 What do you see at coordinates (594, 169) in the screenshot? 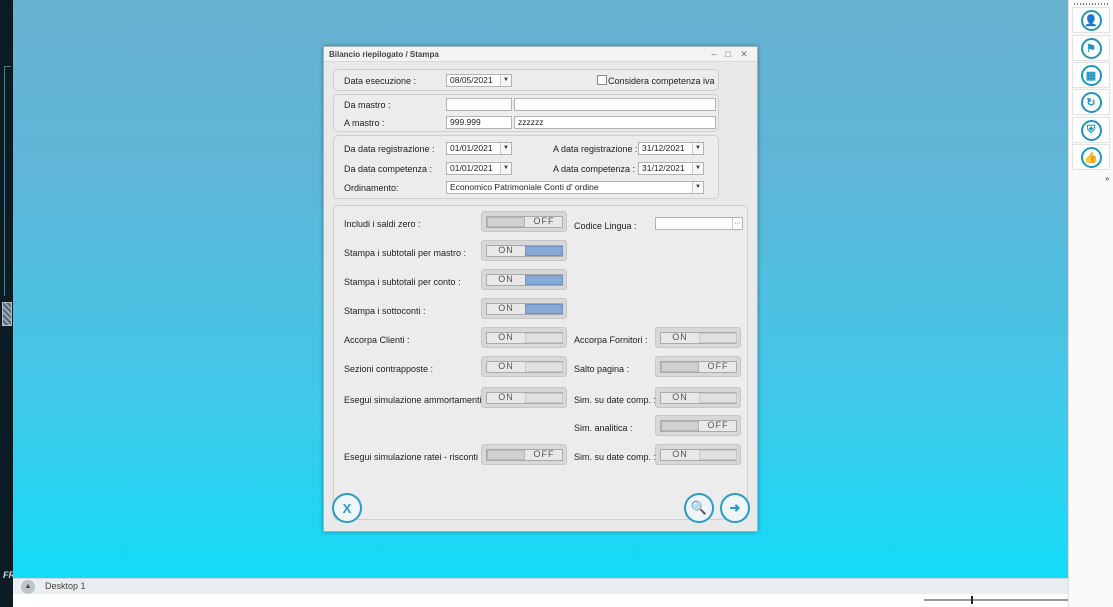
I see `comp-to-label: A data competenza :` at bounding box center [594, 169].